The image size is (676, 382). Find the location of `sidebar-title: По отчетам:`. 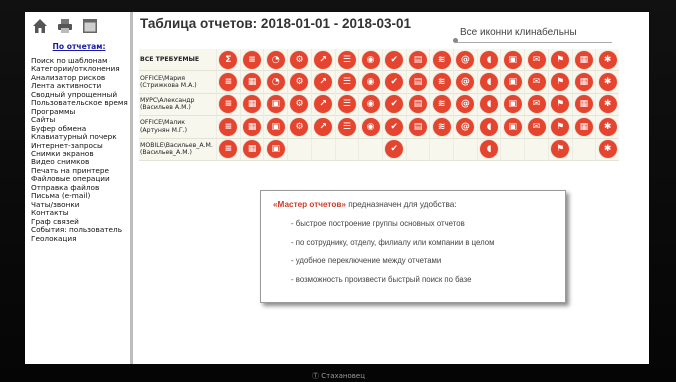

sidebar-title: По отчетам: is located at coordinates (79, 46).